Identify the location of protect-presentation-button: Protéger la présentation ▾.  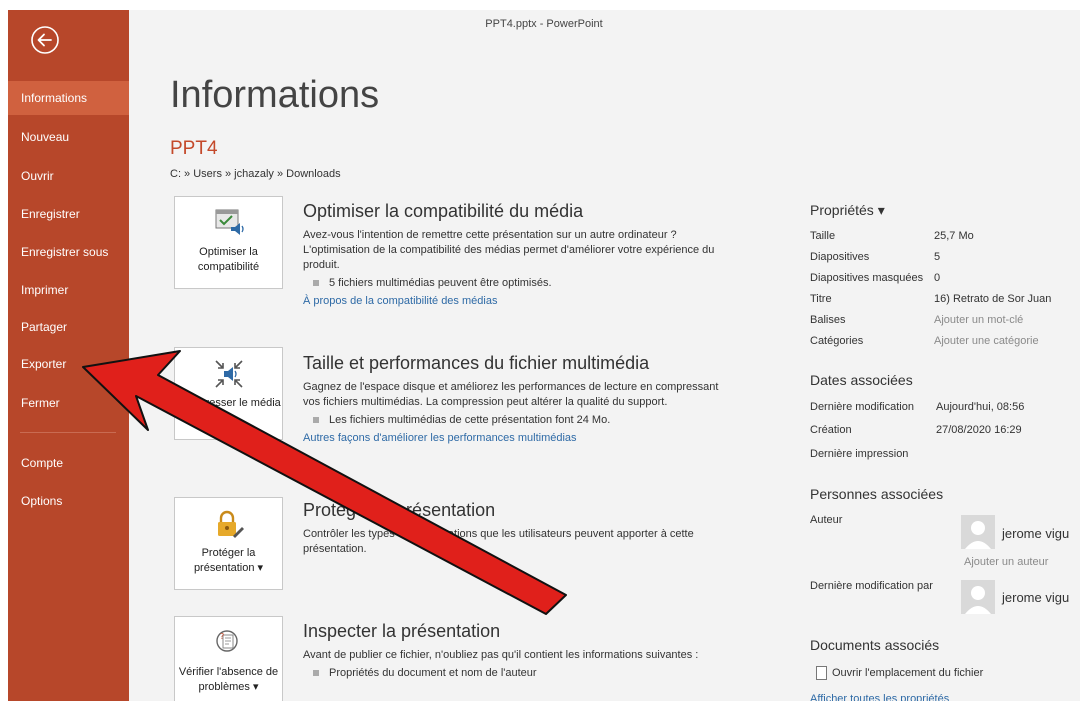
(228, 543).